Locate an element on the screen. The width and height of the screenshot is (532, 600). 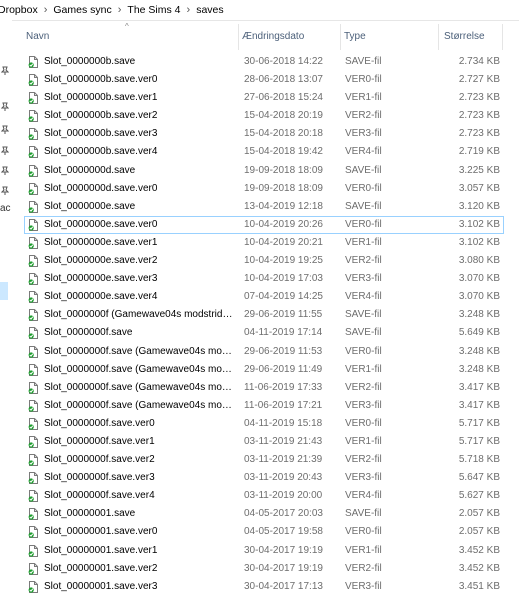
breadcrumb-item-the-sims-4: The Sims 4 is located at coordinates (153, 10).